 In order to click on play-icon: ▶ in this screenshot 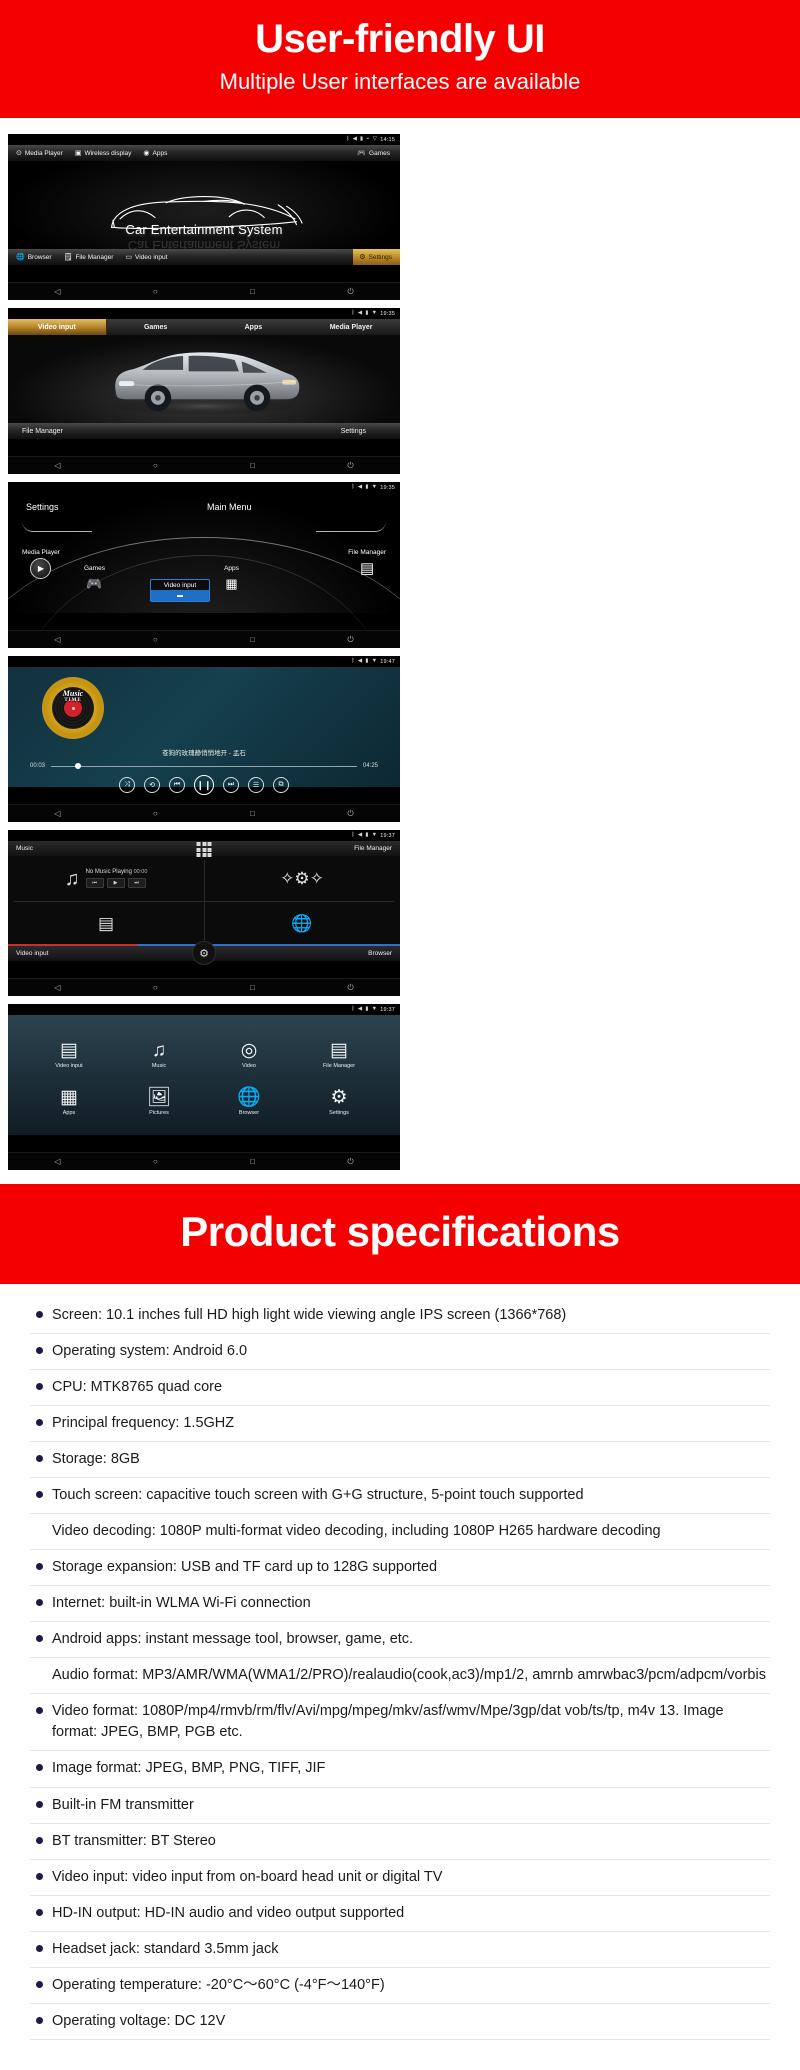, I will do `click(115, 883)`.